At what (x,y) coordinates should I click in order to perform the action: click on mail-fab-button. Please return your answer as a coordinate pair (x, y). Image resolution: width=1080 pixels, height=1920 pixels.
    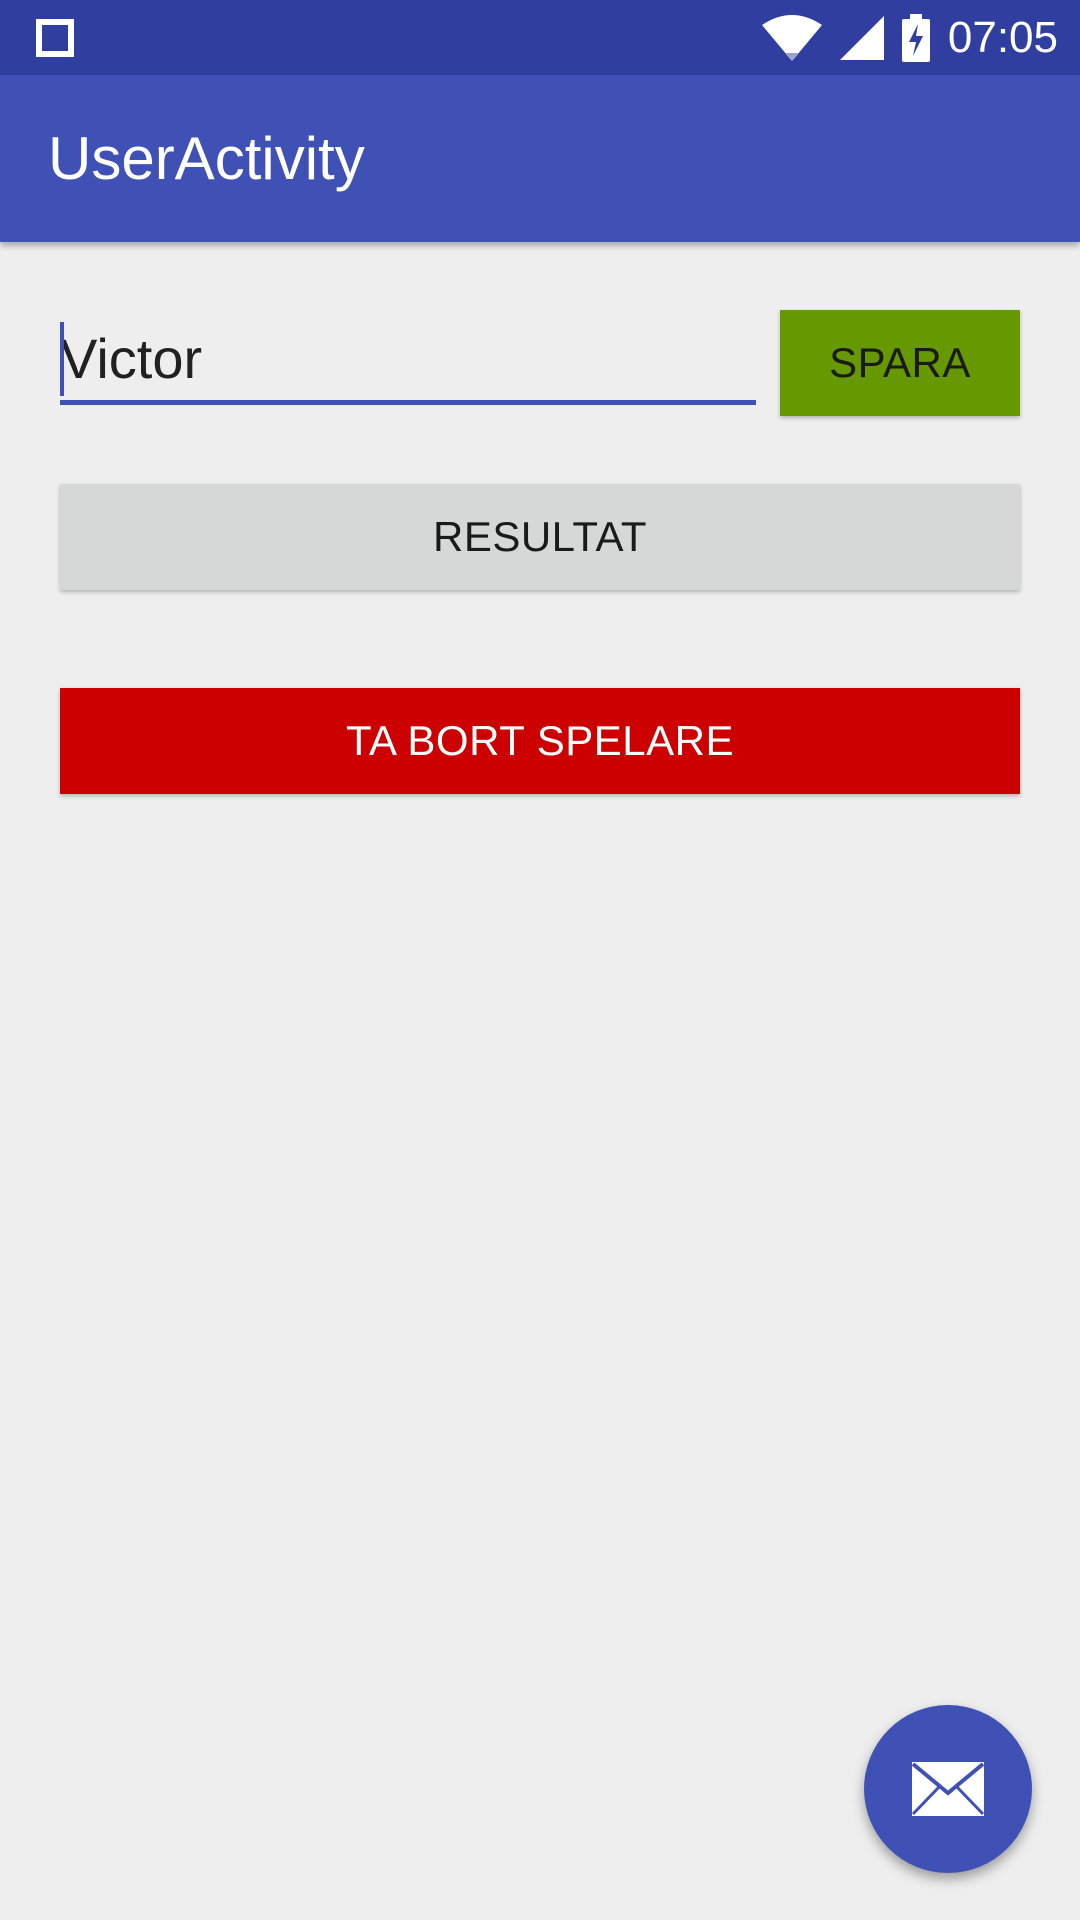
    Looking at the image, I should click on (948, 1789).